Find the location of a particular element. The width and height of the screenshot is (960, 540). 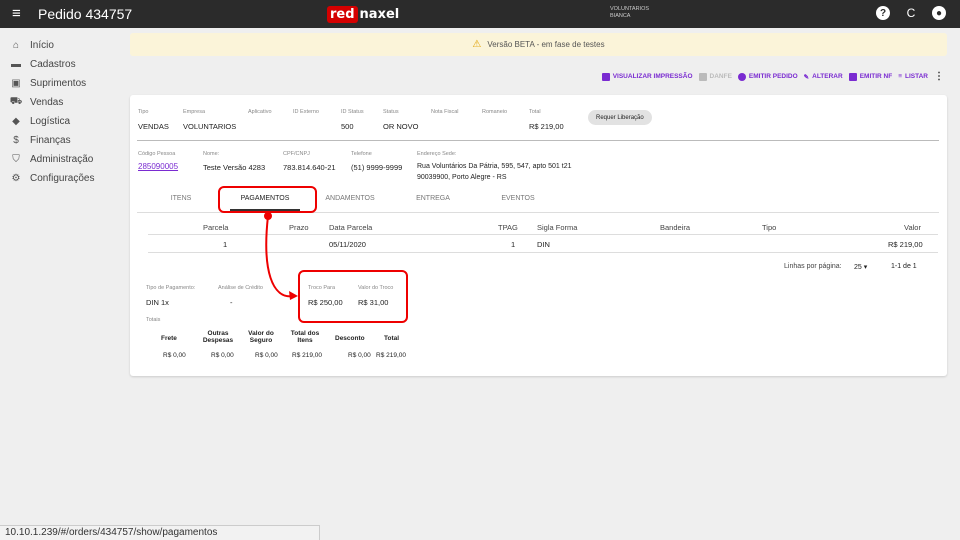

visualizar-label: VISUALIZAR IMPRESSÃO is located at coordinates (652, 76).